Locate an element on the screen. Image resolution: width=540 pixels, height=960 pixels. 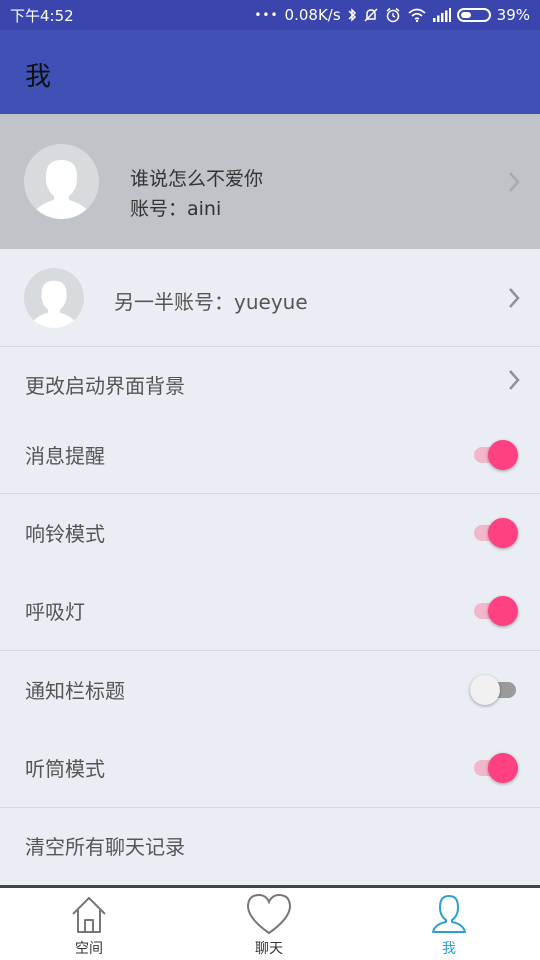
person-icon is located at coordinates (449, 914).